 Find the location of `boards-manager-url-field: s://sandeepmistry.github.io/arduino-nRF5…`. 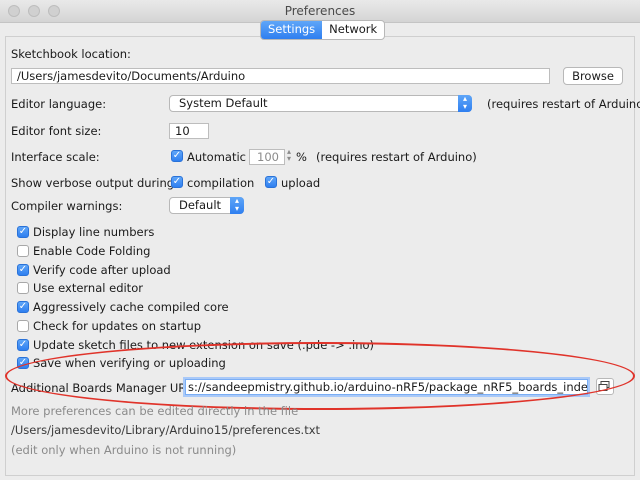

boards-manager-url-field: s://sandeepmistry.github.io/arduino-nRF5… is located at coordinates (386, 387).